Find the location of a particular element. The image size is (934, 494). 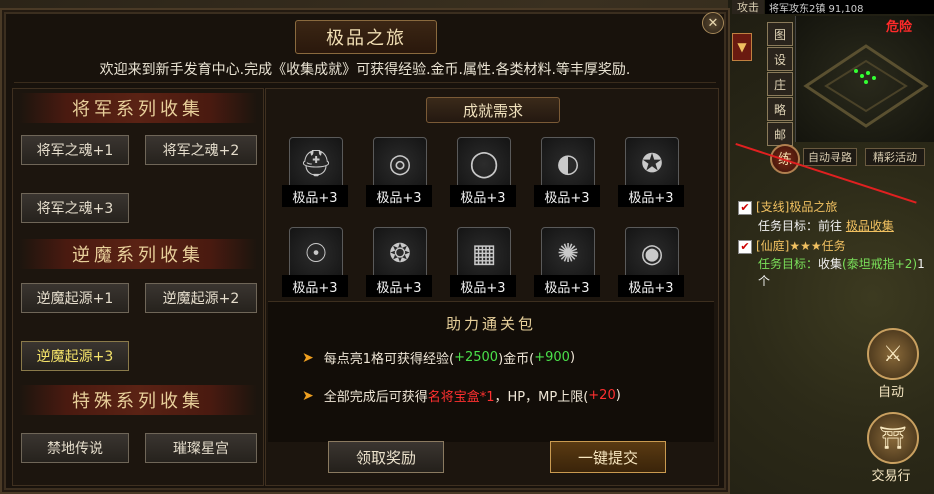

reward-gold-value: +900 is located at coordinates (552, 357).